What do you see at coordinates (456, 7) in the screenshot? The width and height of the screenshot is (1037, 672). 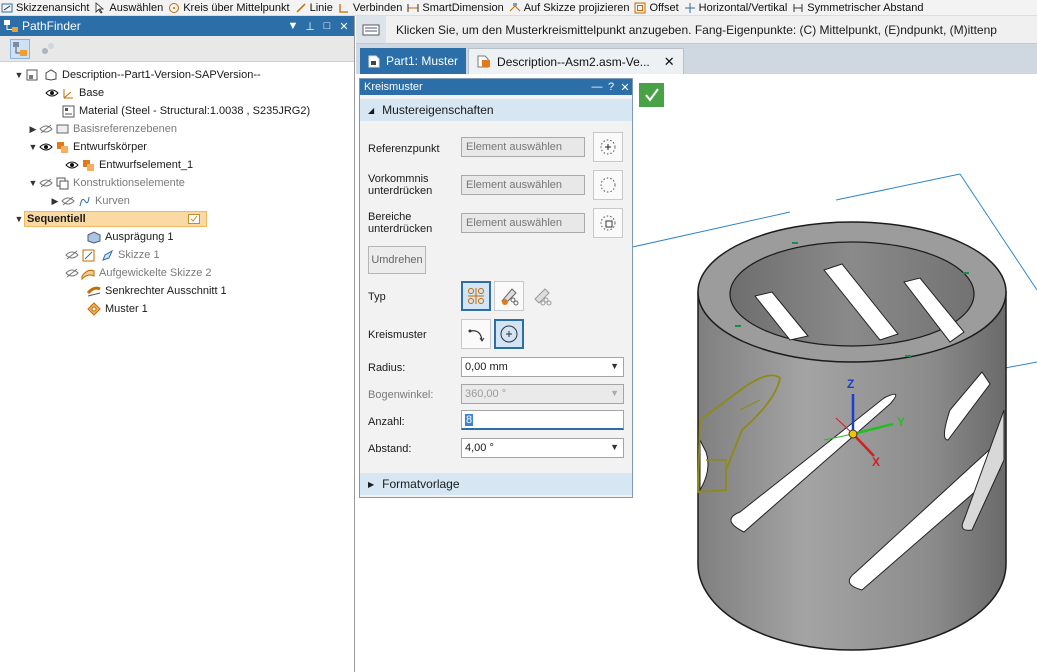 I see `smart-dimension-button: SmartDimension` at bounding box center [456, 7].